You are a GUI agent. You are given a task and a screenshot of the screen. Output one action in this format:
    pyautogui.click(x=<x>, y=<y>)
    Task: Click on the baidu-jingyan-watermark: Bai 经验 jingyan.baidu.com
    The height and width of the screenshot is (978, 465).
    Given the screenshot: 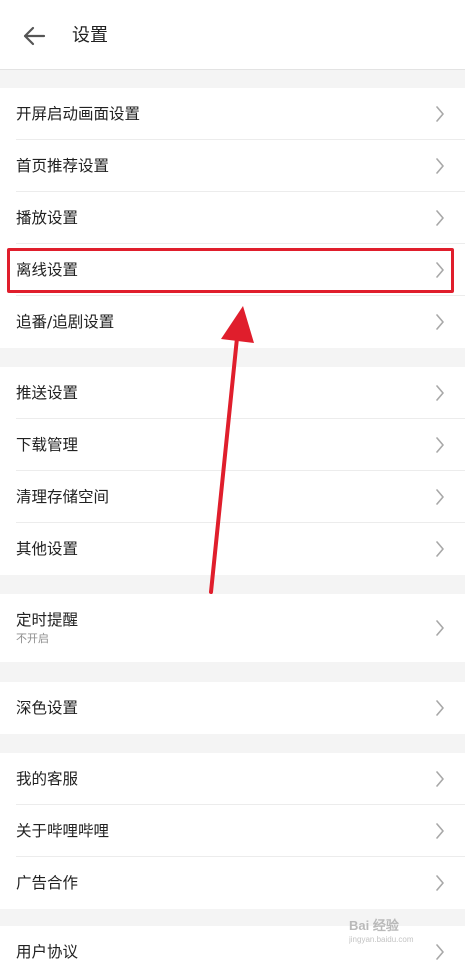 What is the action you would take?
    pyautogui.click(x=381, y=931)
    